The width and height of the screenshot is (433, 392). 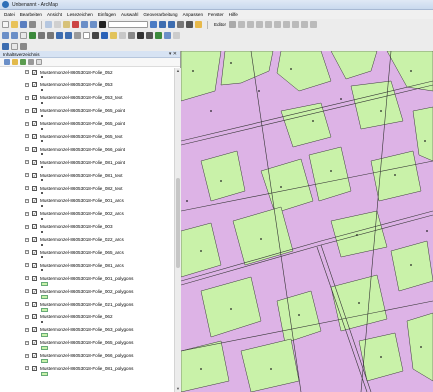 I want to click on menu-anpassen: Anpassen, so click(x=193, y=14).